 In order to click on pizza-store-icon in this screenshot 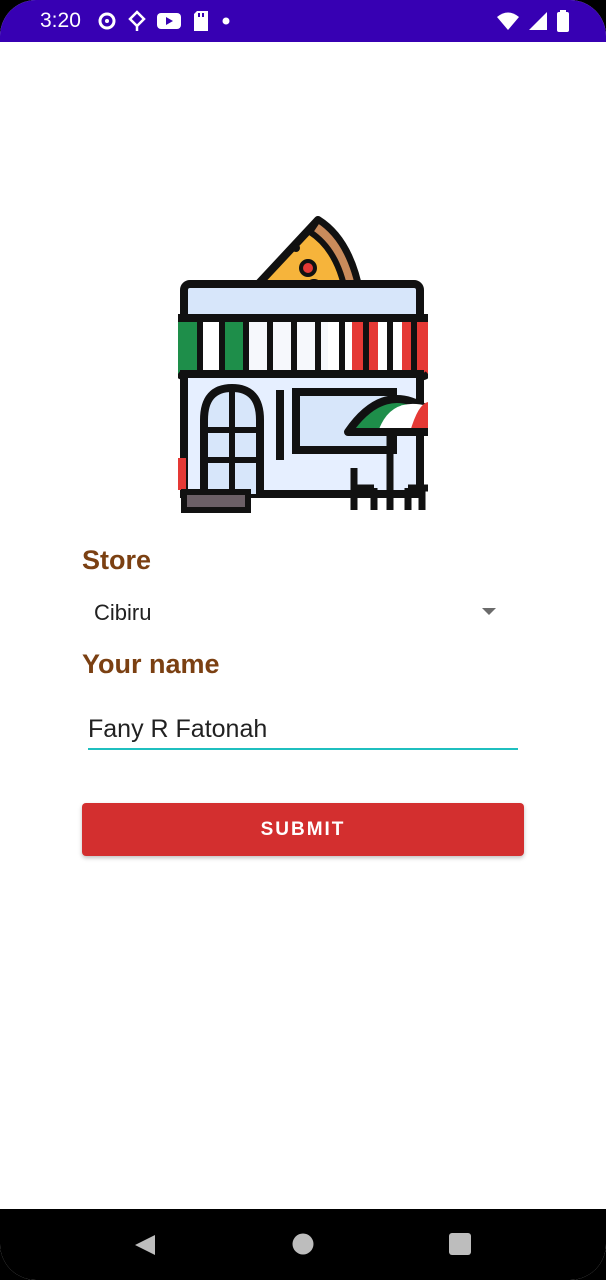, I will do `click(303, 364)`.